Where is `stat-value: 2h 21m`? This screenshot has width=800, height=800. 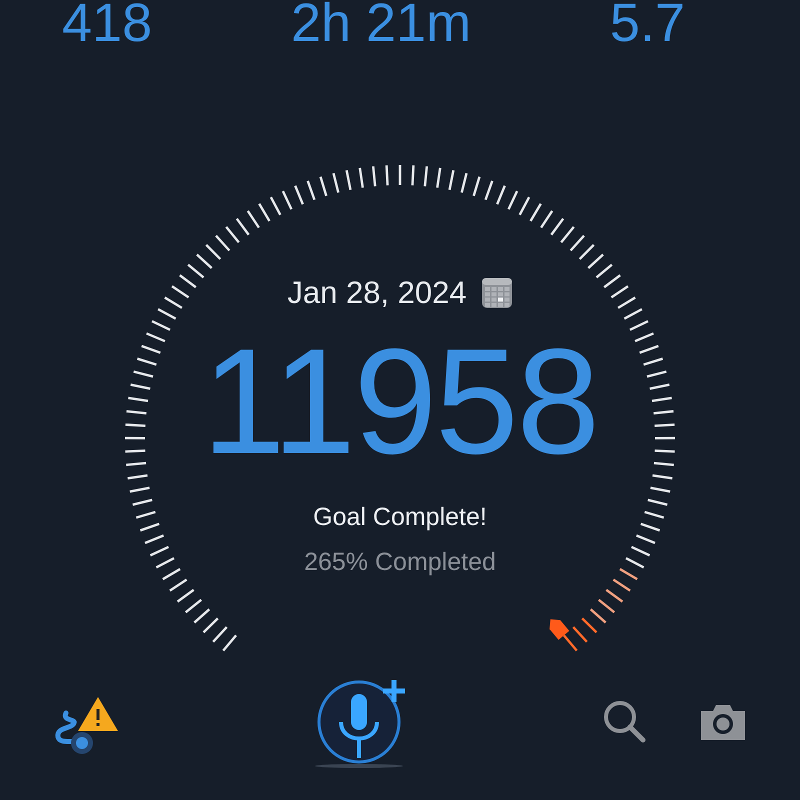 stat-value: 2h 21m is located at coordinates (381, 25).